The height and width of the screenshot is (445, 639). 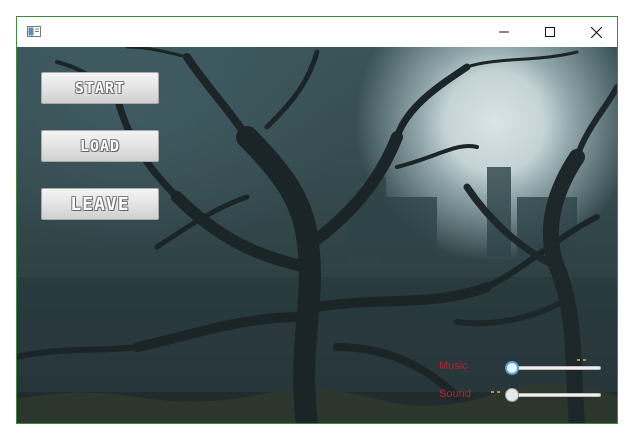 I want to click on music-volume-slider, so click(x=553, y=368).